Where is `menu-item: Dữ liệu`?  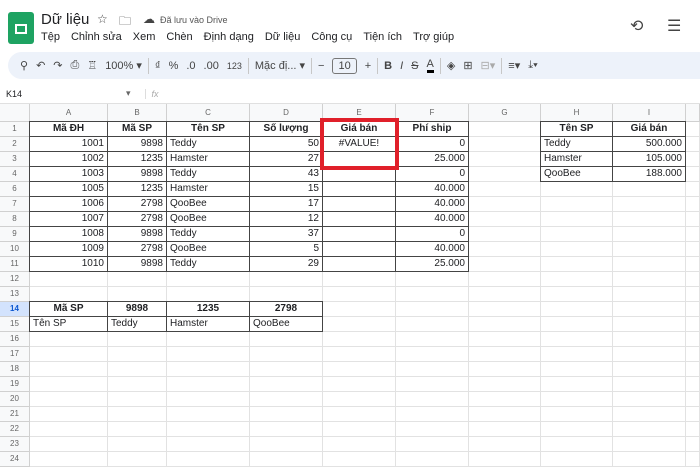 menu-item: Dữ liệu is located at coordinates (283, 37).